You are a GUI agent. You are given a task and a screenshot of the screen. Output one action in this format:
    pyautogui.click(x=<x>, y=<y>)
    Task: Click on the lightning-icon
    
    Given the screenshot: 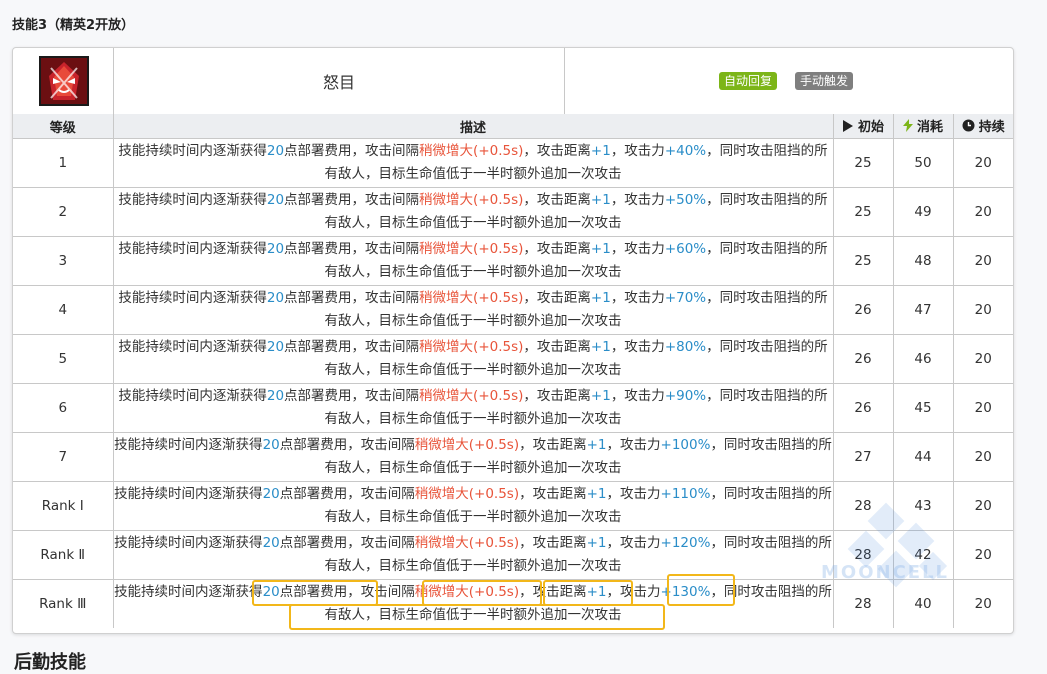 What is the action you would take?
    pyautogui.click(x=907, y=125)
    